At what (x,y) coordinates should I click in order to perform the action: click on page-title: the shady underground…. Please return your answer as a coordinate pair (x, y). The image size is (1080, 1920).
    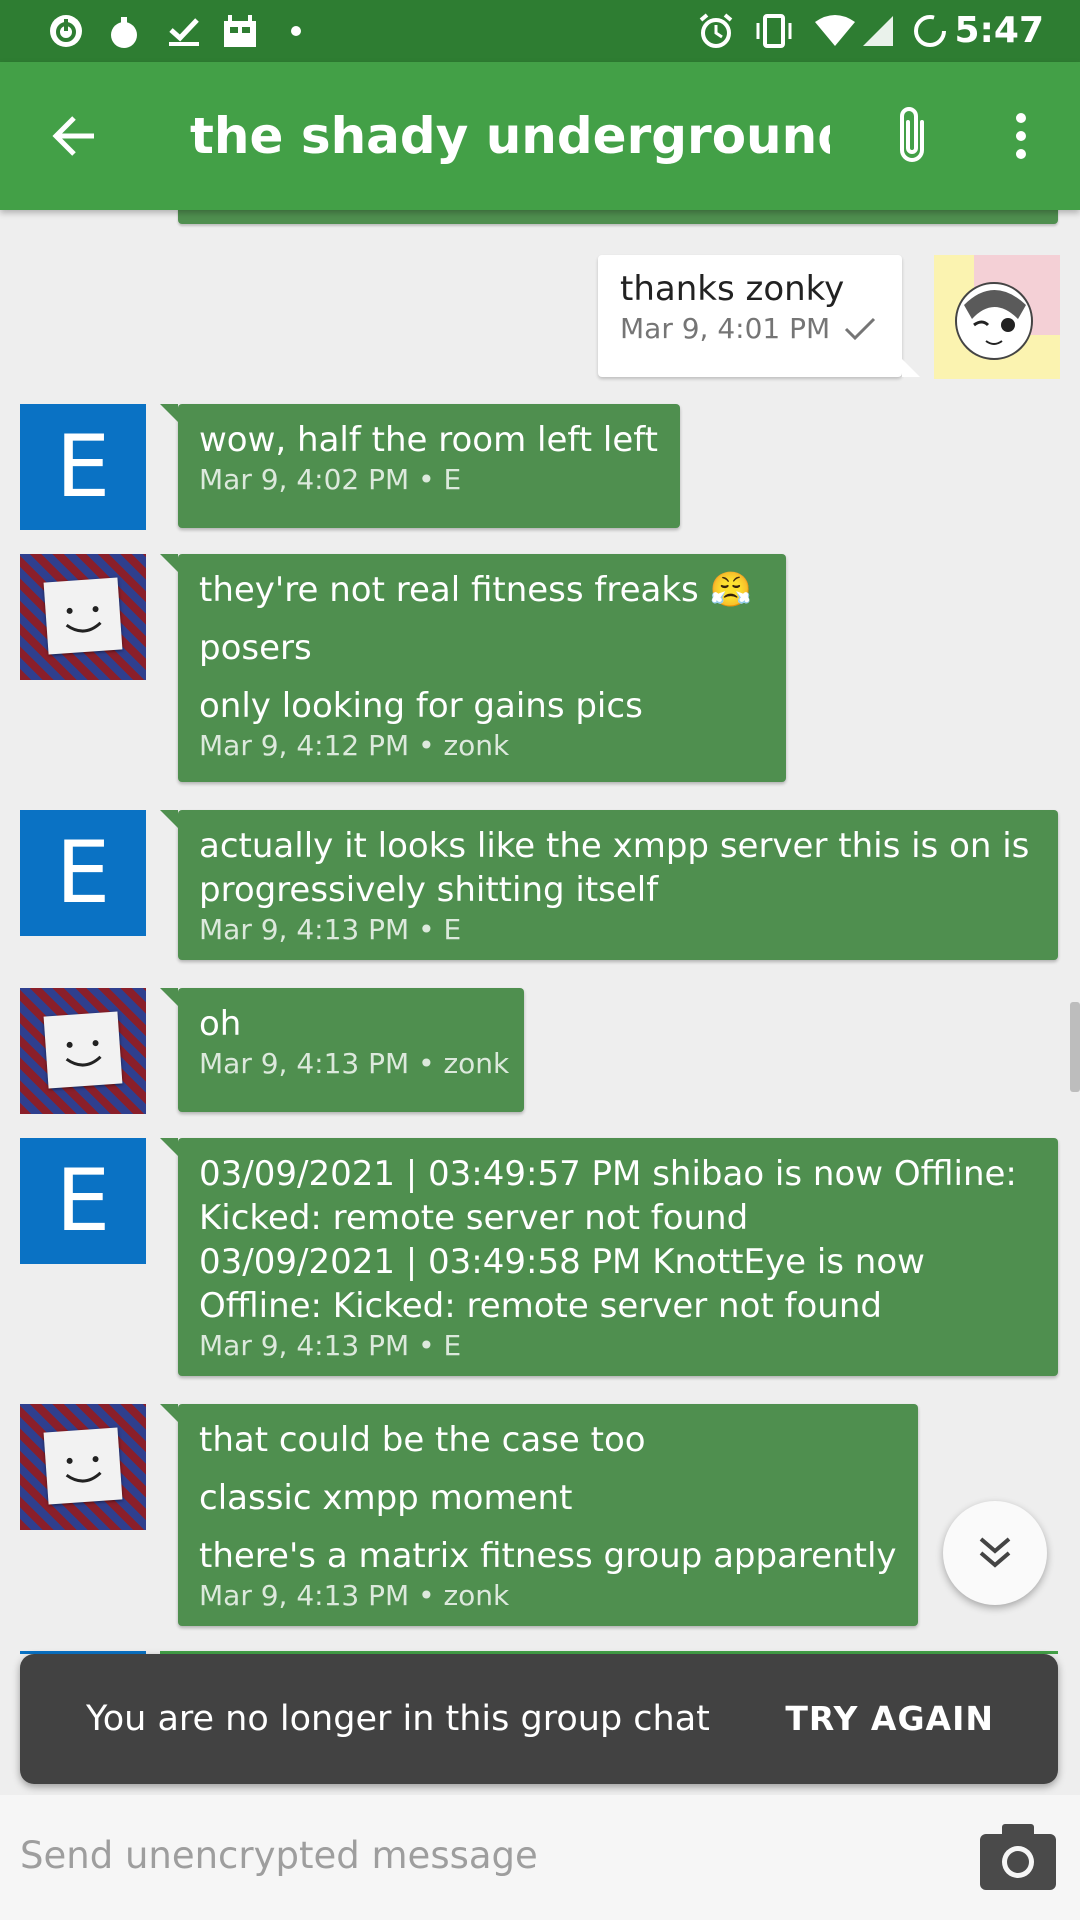
    Looking at the image, I should click on (510, 136).